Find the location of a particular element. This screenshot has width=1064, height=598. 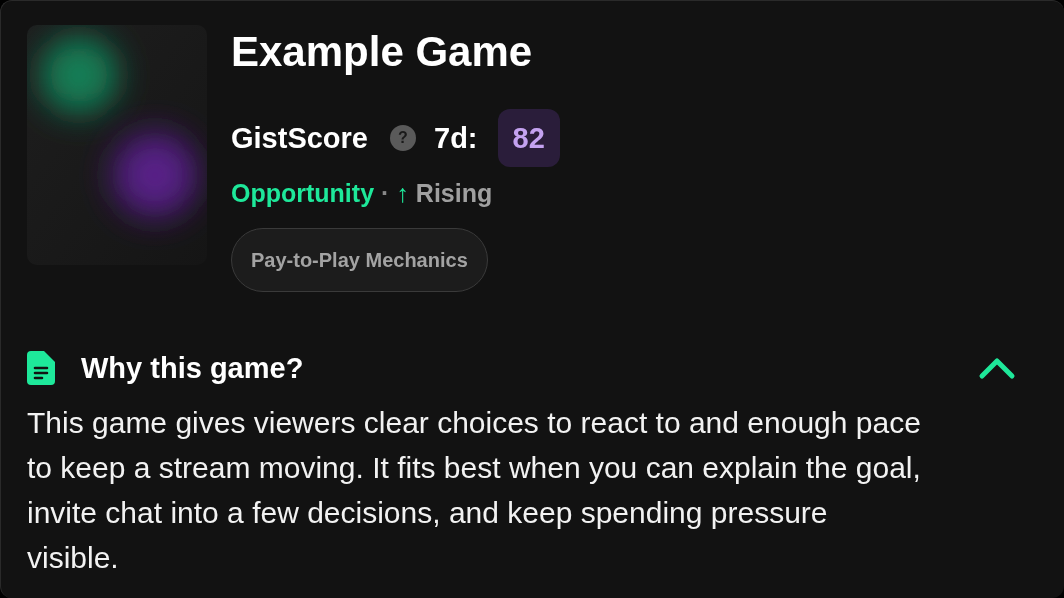

document-icon is located at coordinates (41, 368).